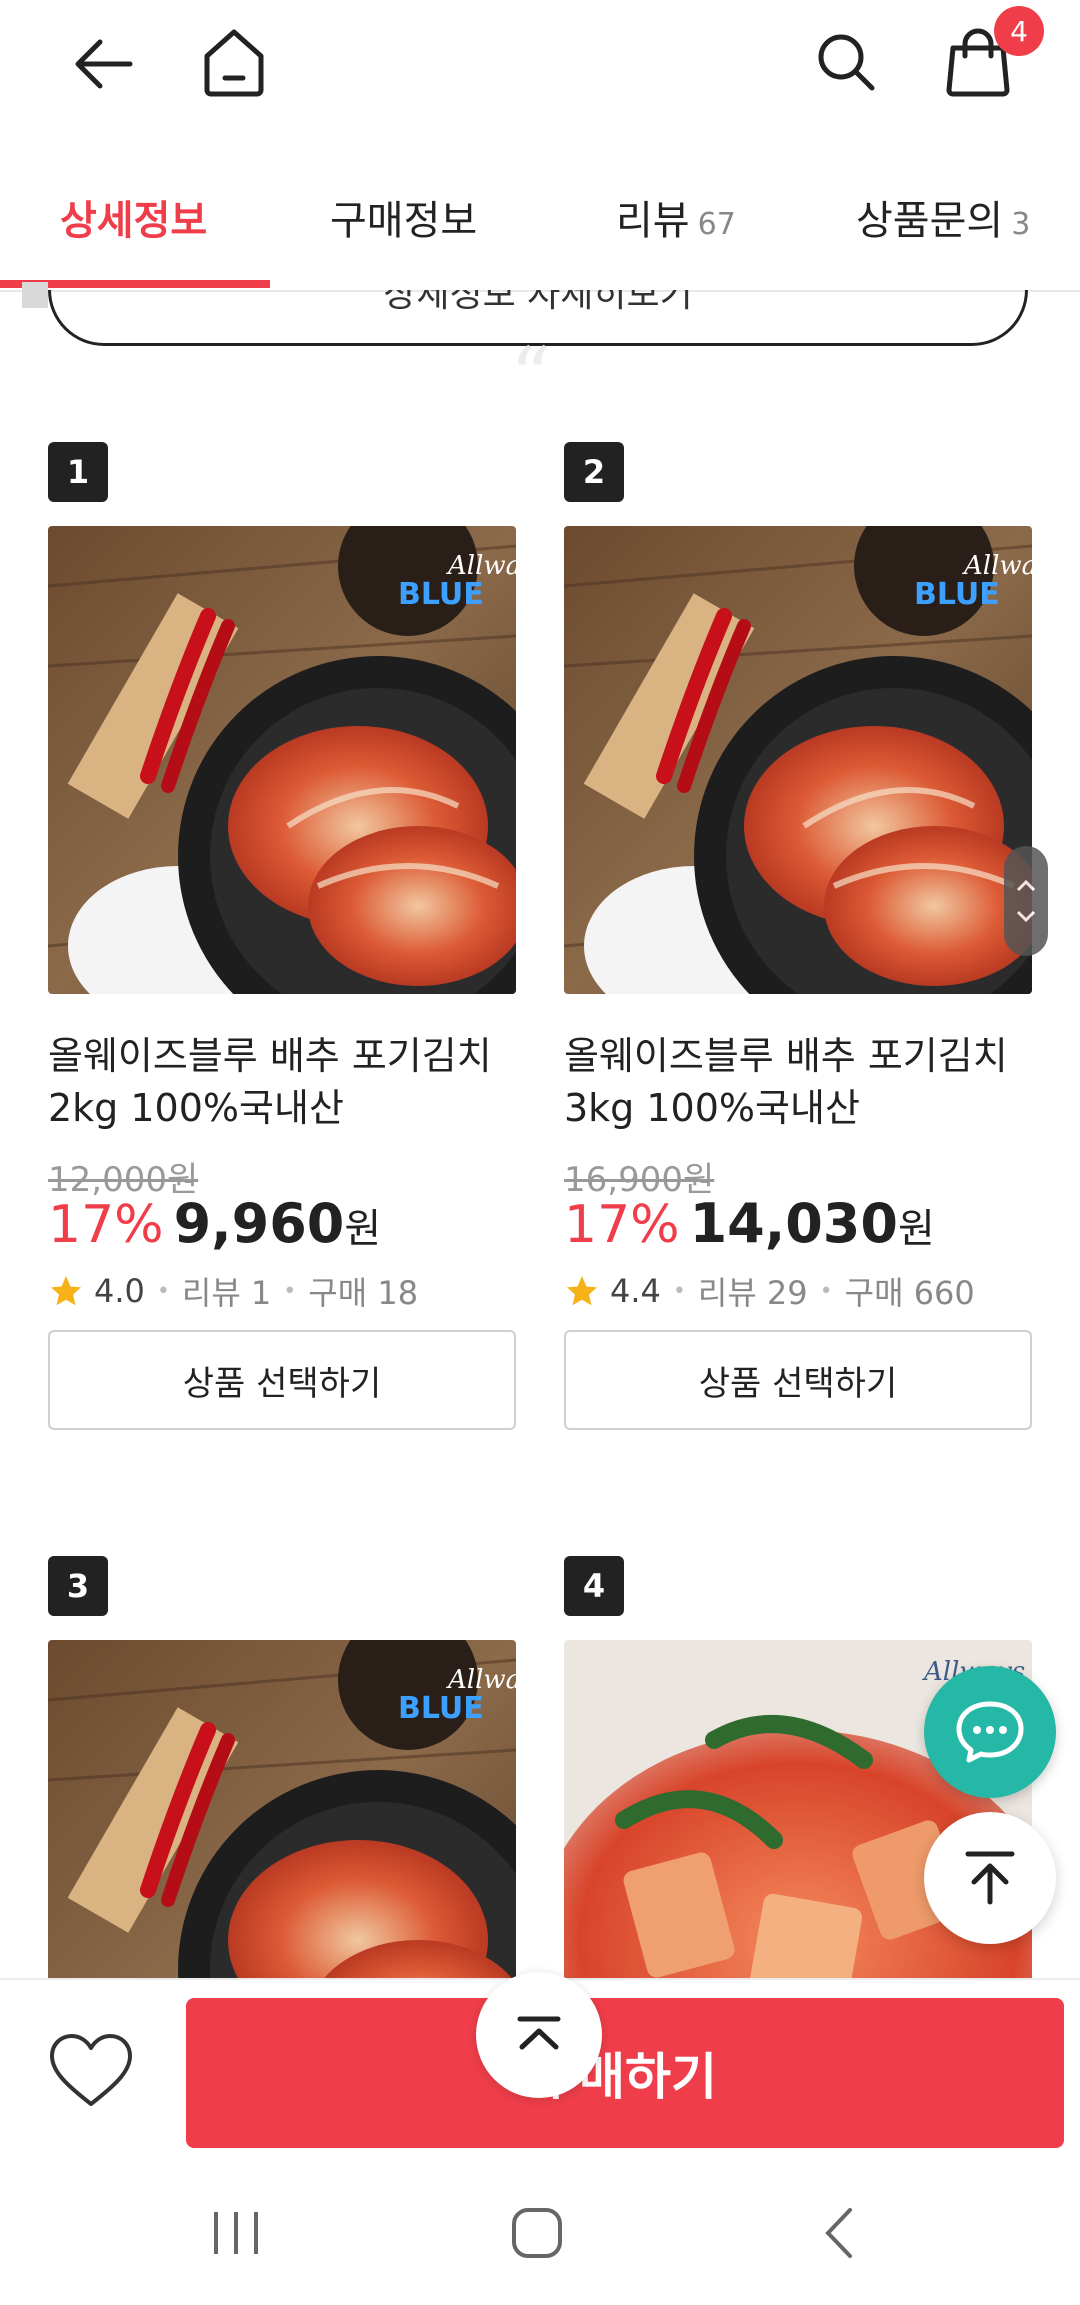  I want to click on detail-marker, so click(35, 295).